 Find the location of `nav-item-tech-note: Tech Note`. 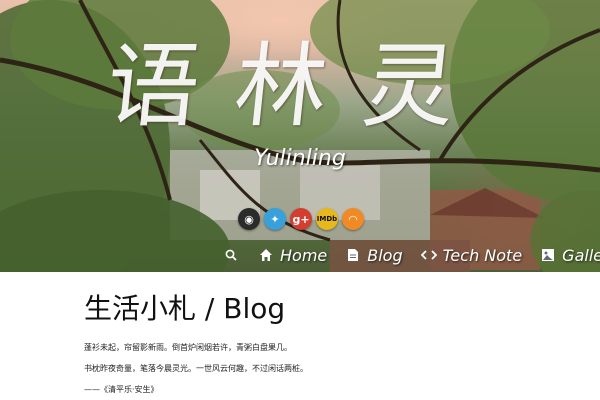

nav-item-tech-note: Tech Note is located at coordinates (471, 255).